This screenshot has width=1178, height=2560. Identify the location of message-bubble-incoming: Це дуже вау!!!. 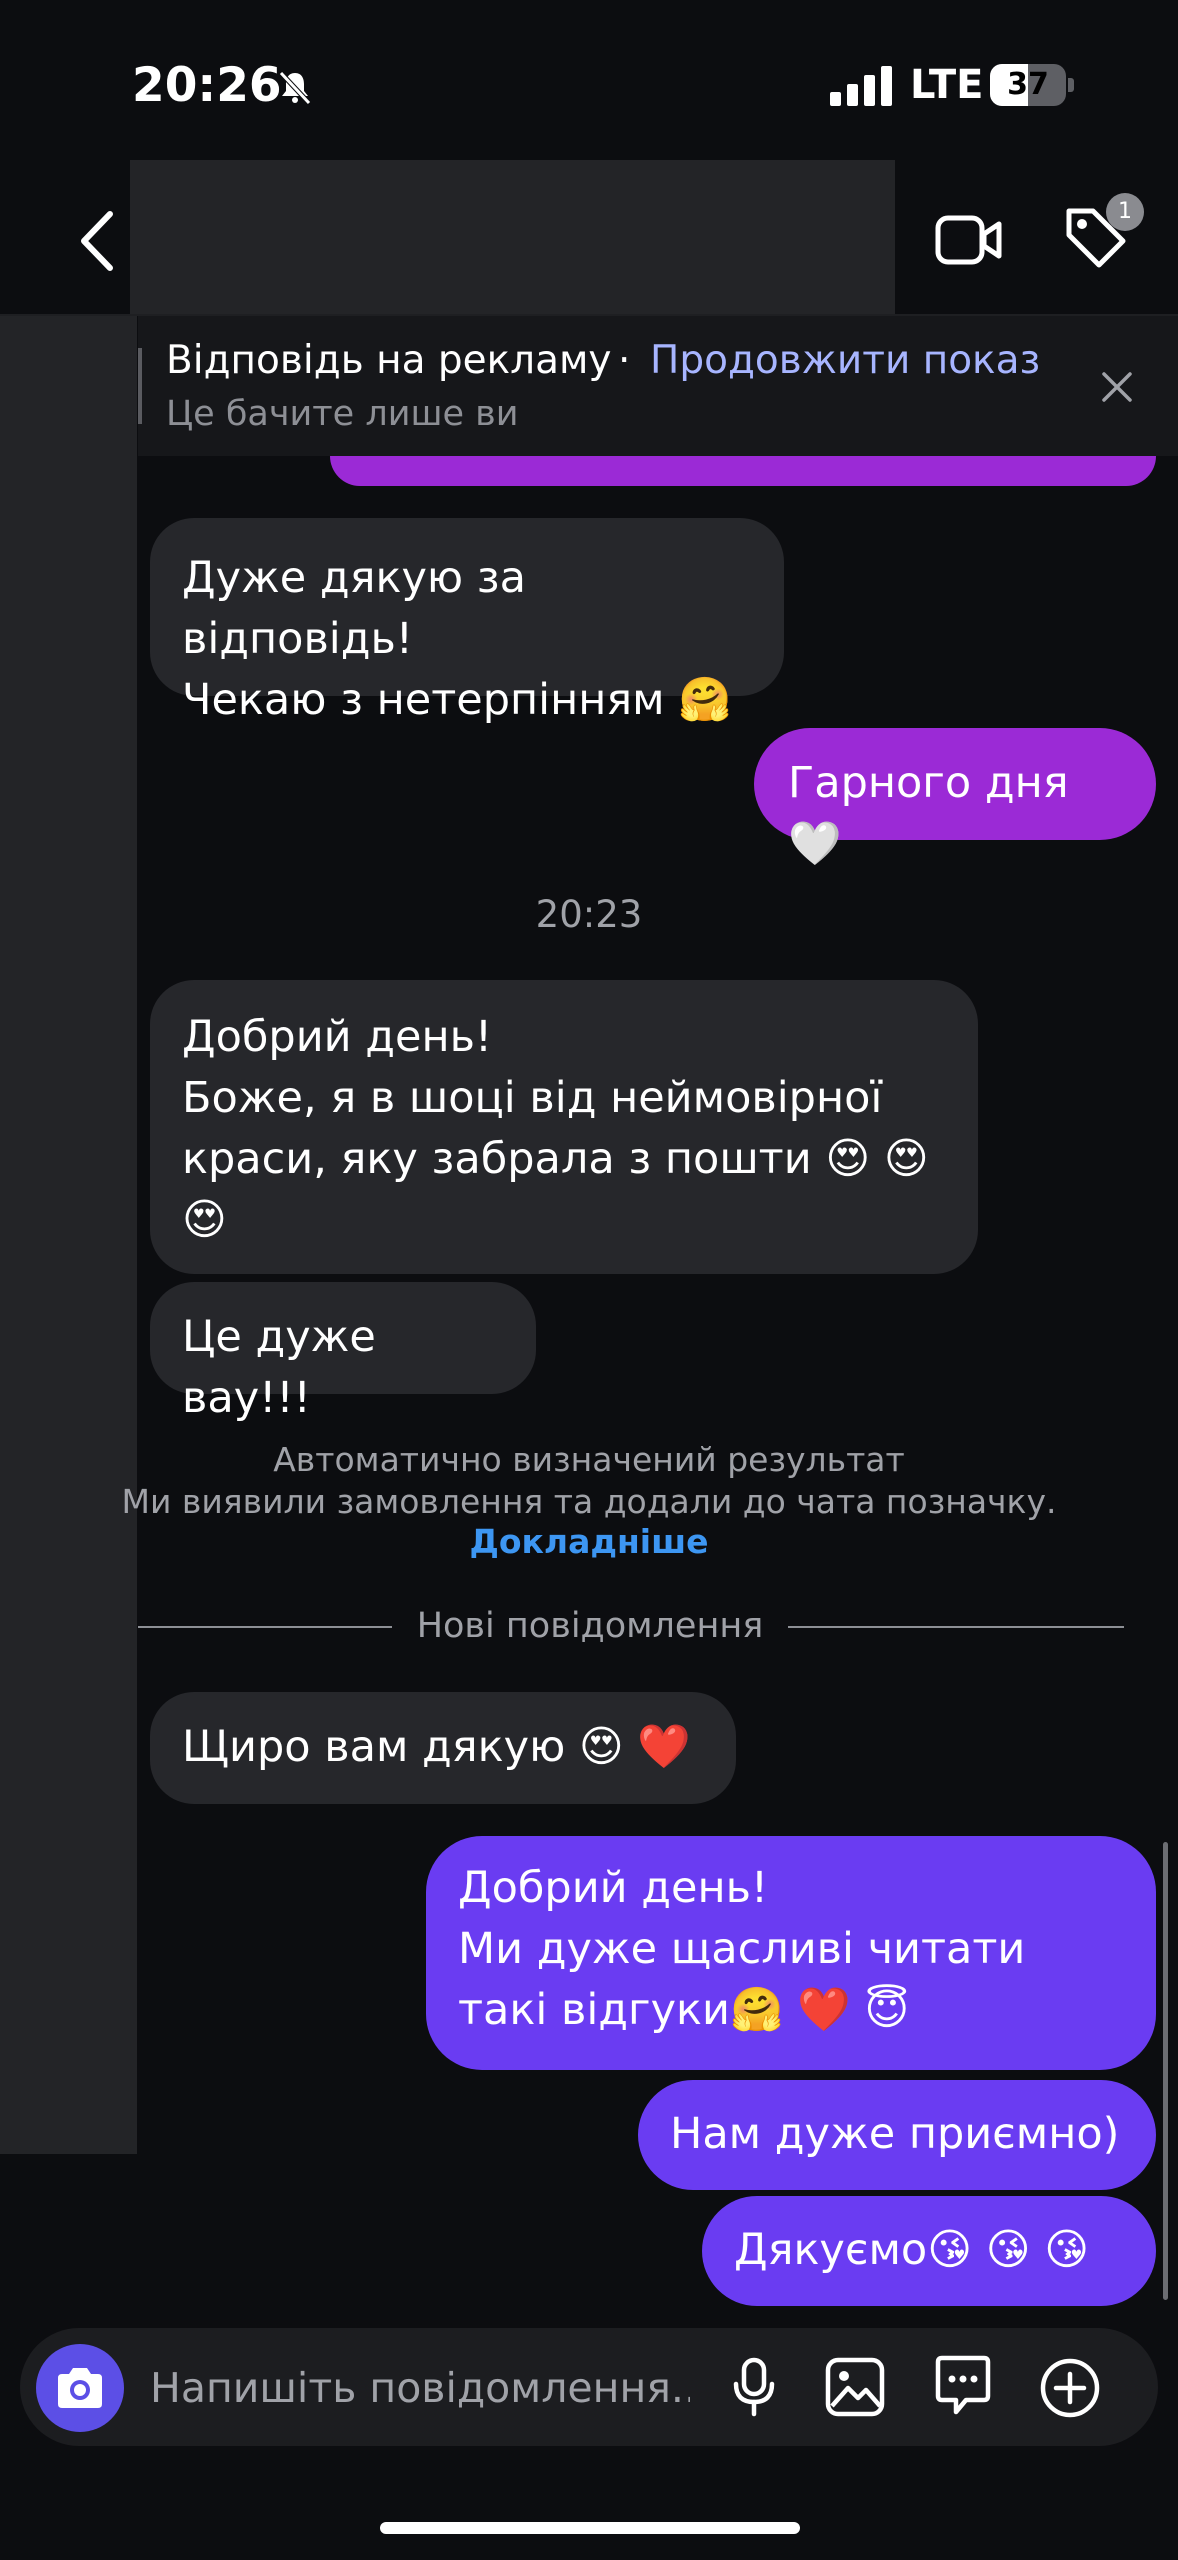
(343, 1352).